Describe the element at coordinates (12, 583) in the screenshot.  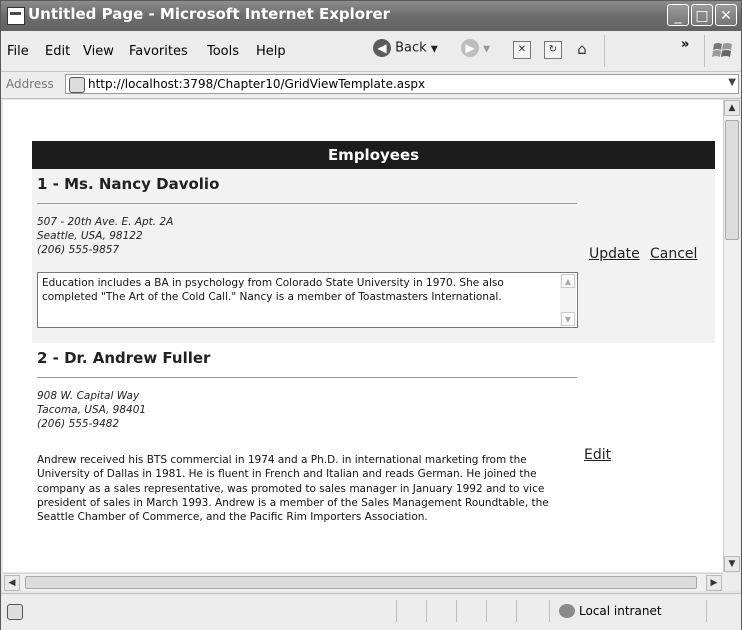
I see `scroll-left-icon: ◀` at that location.